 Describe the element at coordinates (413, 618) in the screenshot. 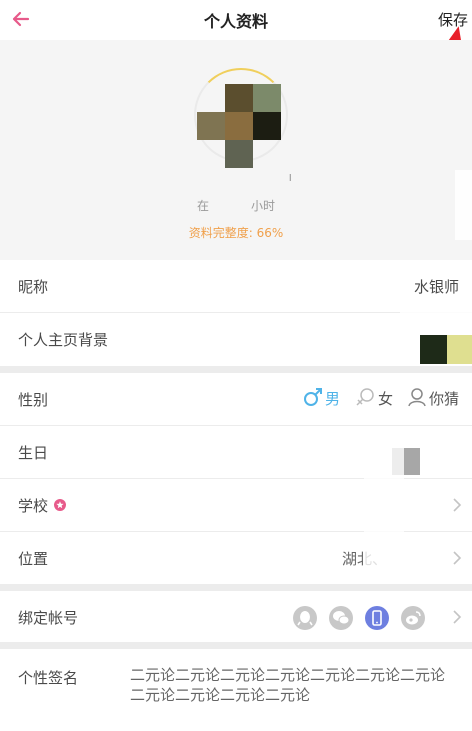

I see `weibo-icon` at that location.